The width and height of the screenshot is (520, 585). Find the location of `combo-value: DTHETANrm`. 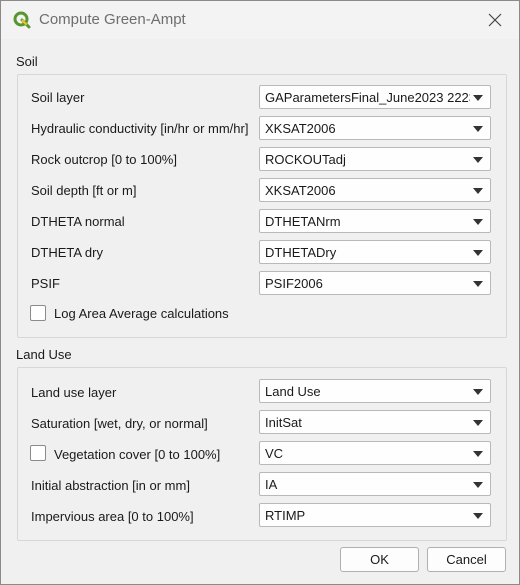

combo-value: DTHETANrm is located at coordinates (303, 221).